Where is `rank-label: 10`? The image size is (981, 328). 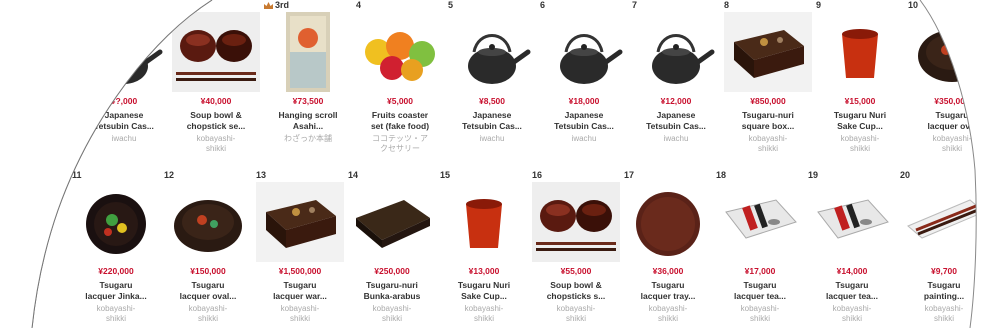 rank-label: 10 is located at coordinates (913, 5).